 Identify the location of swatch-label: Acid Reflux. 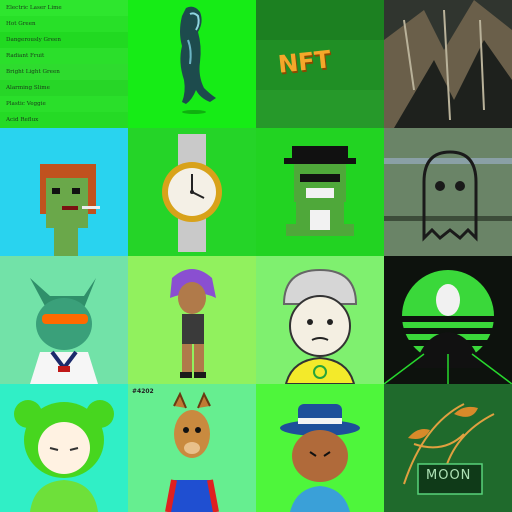
(22, 120).